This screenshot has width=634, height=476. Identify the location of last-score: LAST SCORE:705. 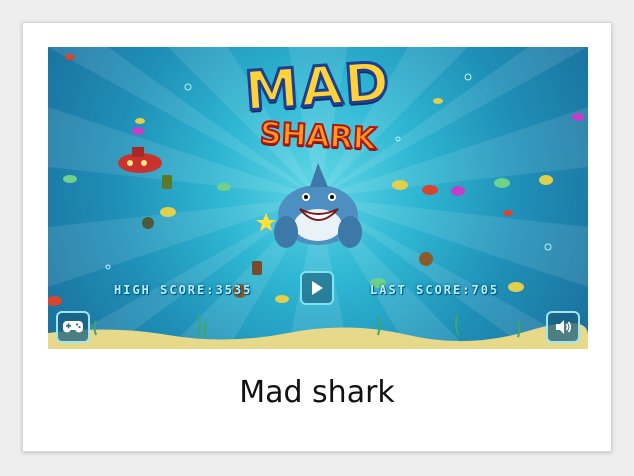
(434, 290).